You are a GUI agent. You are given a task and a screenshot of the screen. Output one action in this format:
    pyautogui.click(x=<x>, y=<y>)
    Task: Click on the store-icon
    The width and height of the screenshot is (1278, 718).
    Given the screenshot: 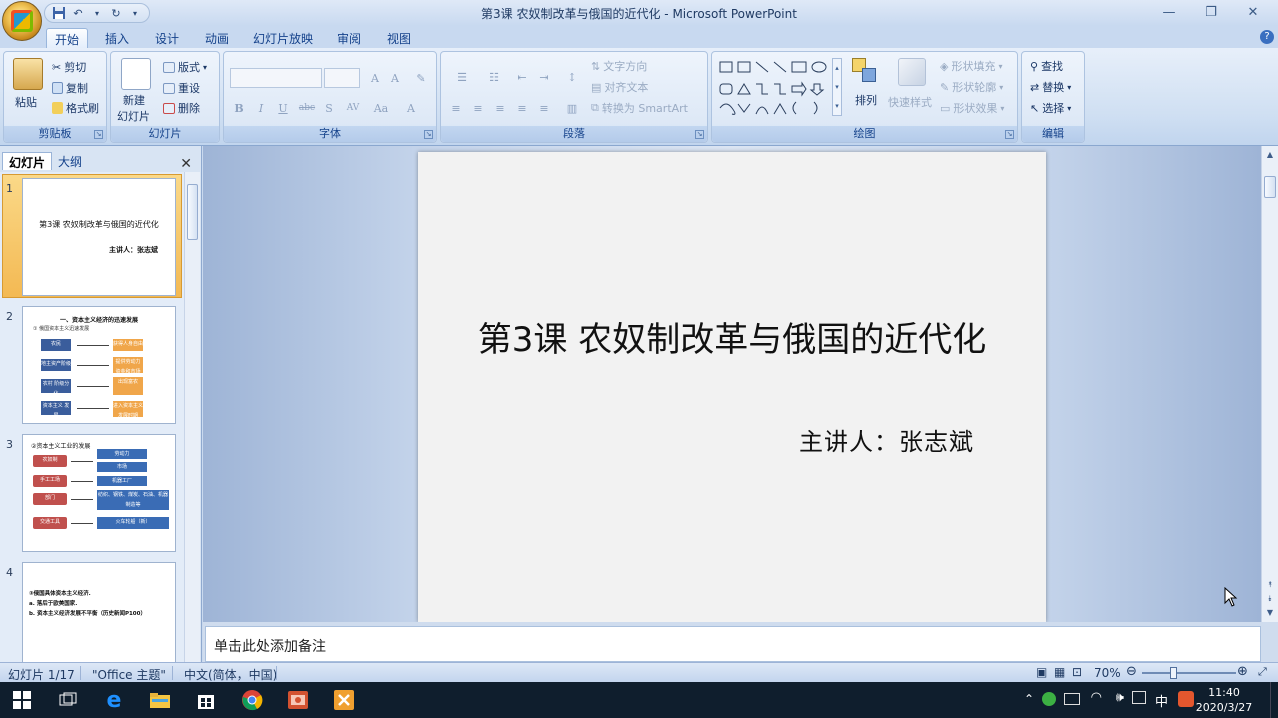 What is the action you would take?
    pyautogui.click(x=206, y=700)
    